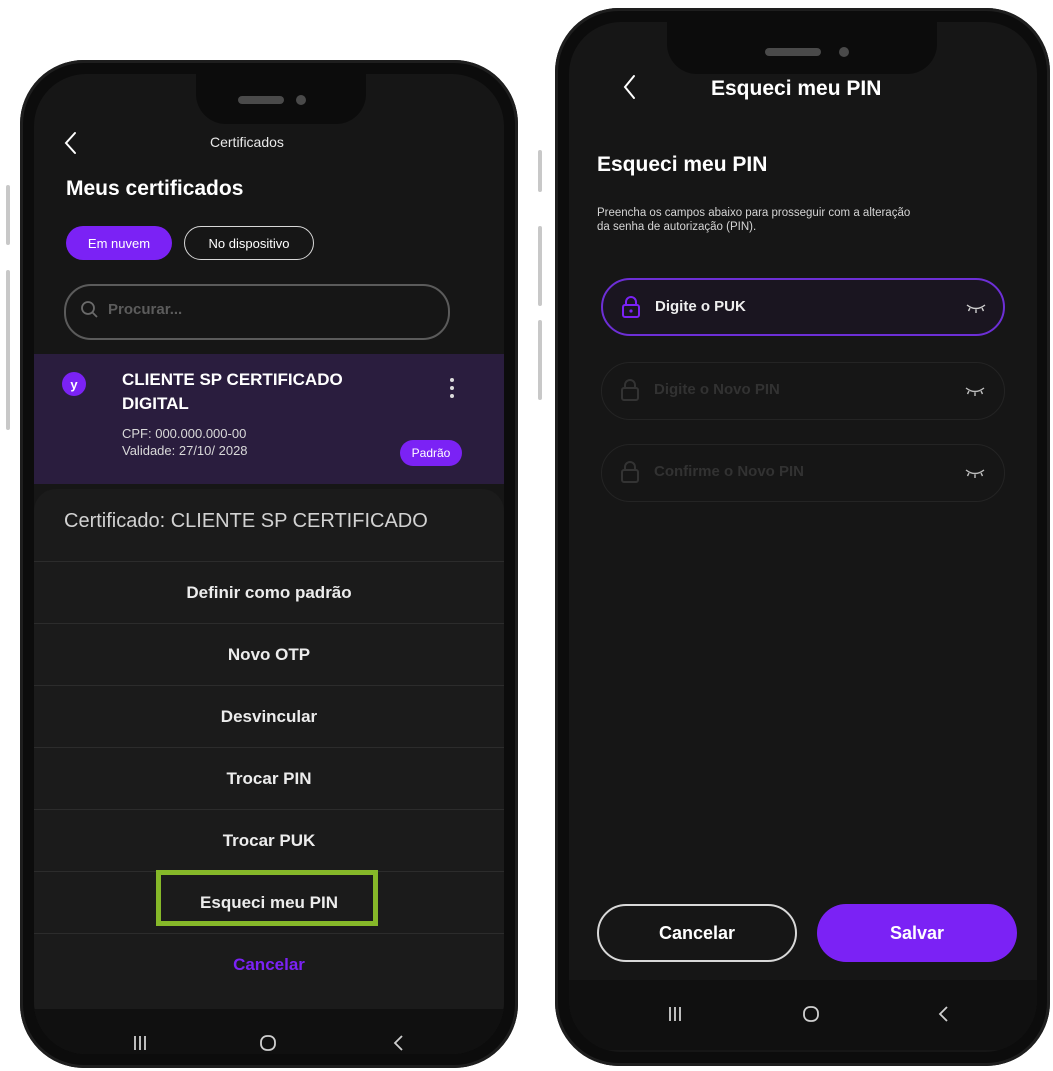 The height and width of the screenshot is (1071, 1053). What do you see at coordinates (452, 388) in the screenshot?
I see `more-icon` at bounding box center [452, 388].